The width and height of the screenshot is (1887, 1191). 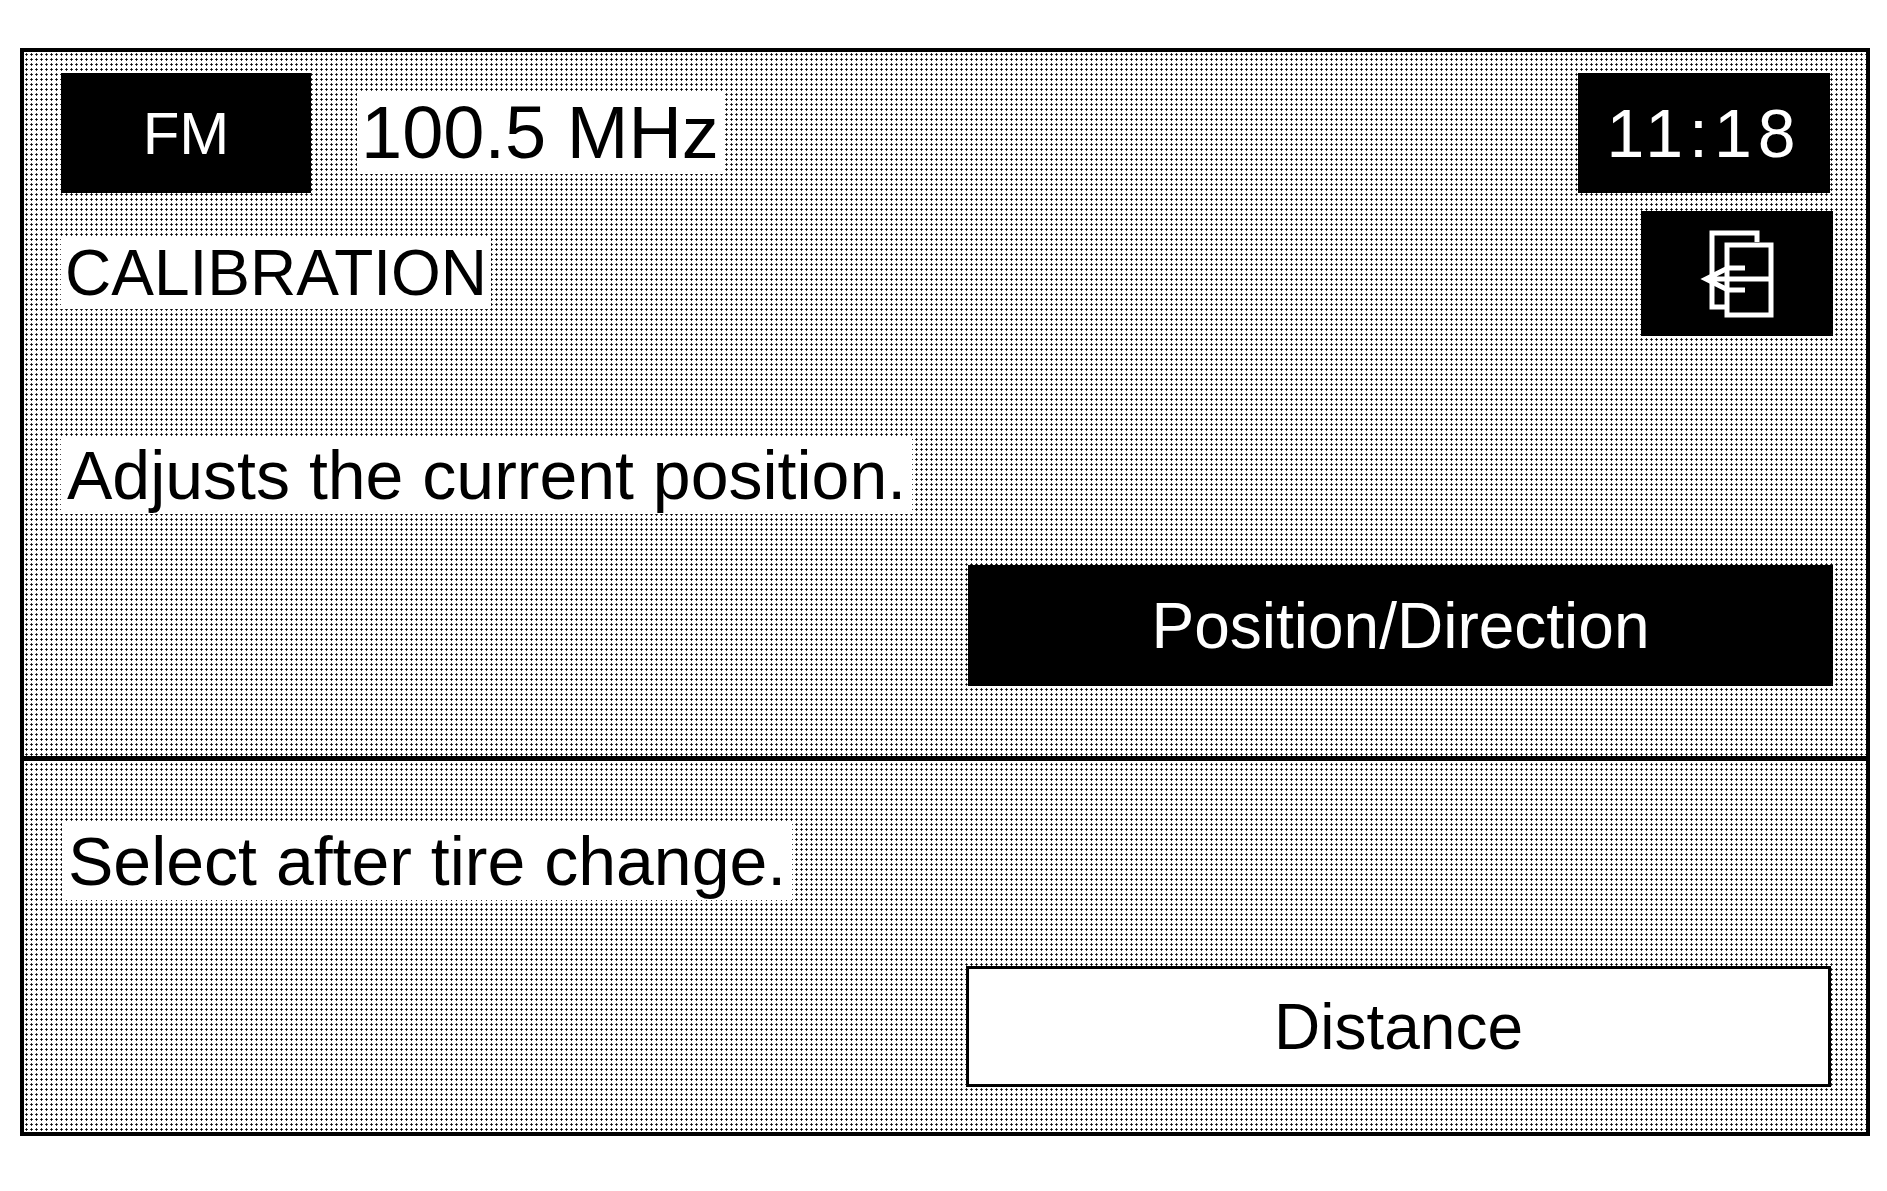 What do you see at coordinates (540, 133) in the screenshot?
I see `frequency-text: 100.5 MHz` at bounding box center [540, 133].